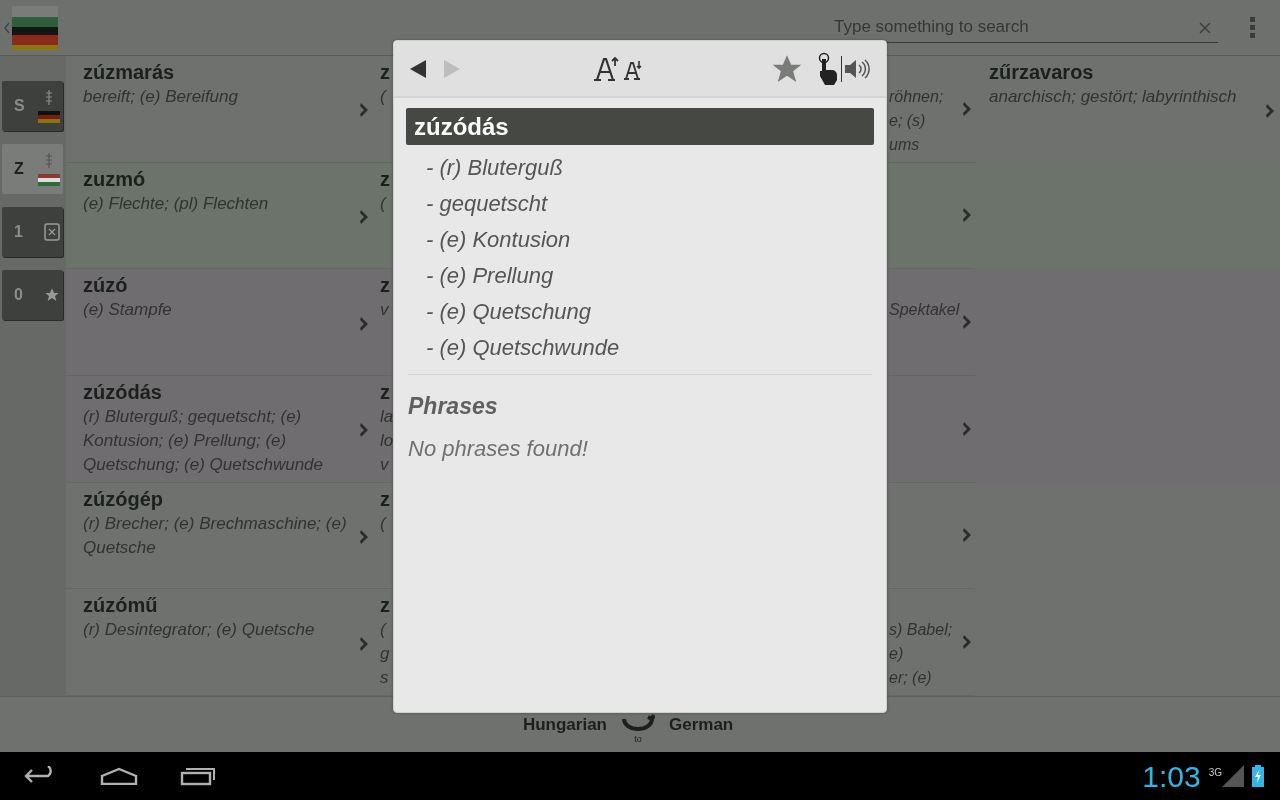 Image resolution: width=1280 pixels, height=800 pixels. I want to click on target-language: German, so click(714, 724).